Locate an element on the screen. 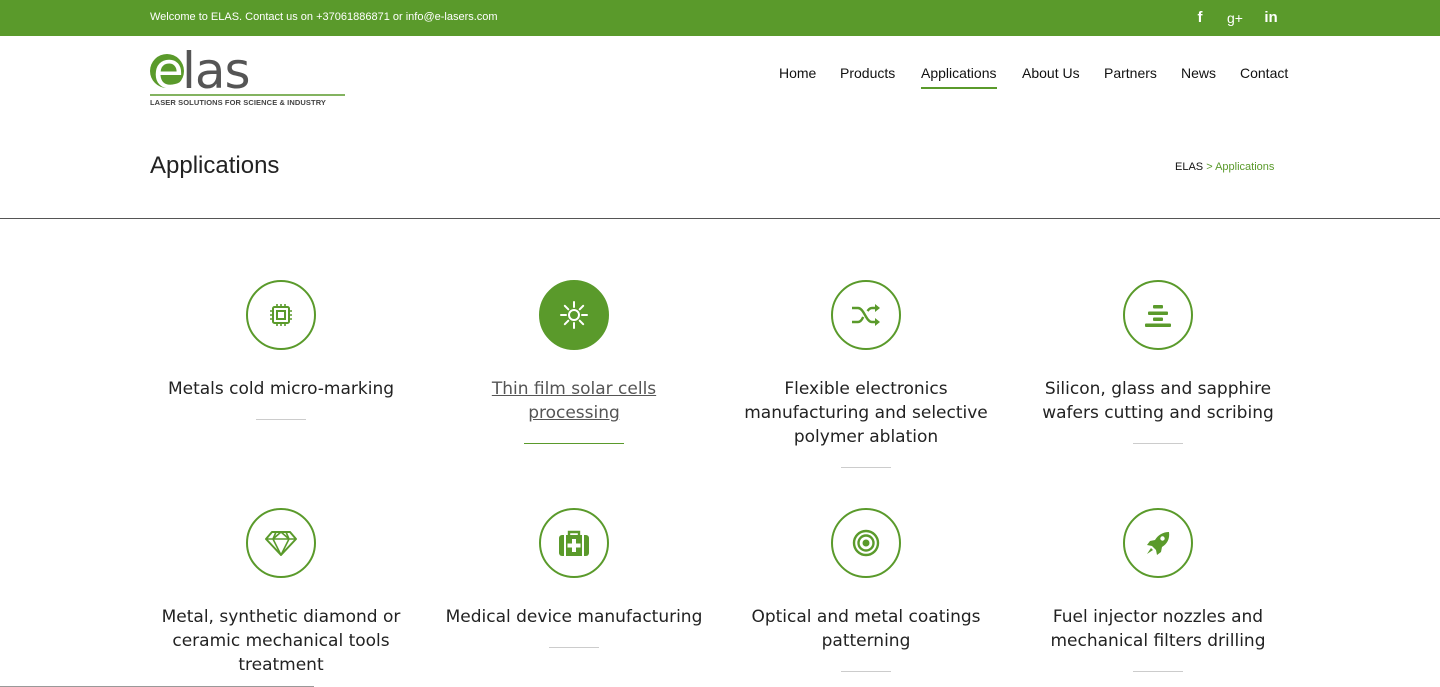  nav-item-news: News is located at coordinates (1198, 73).